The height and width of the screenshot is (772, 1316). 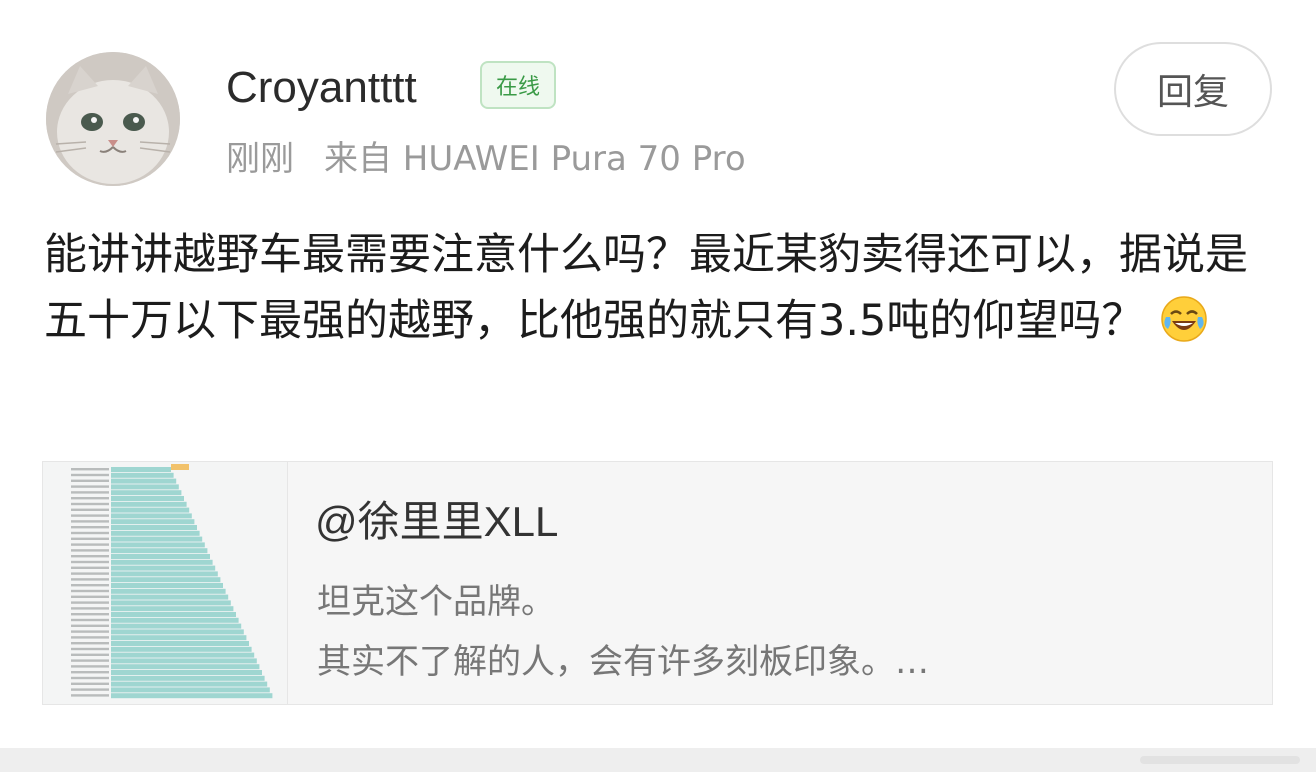 I want to click on post-source: 来自 HUAWEI Pura 70 Pro, so click(x=535, y=159).